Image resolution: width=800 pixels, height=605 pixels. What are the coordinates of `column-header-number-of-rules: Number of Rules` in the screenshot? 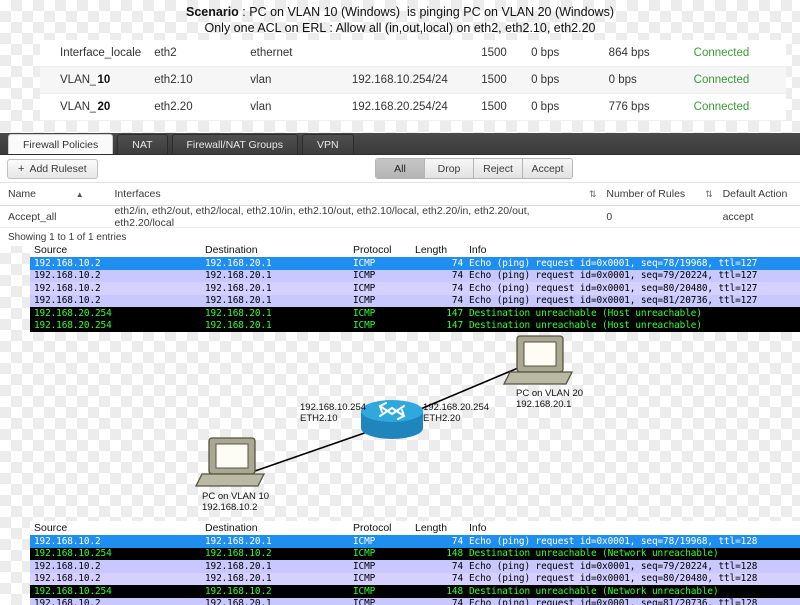 It's located at (650, 194).